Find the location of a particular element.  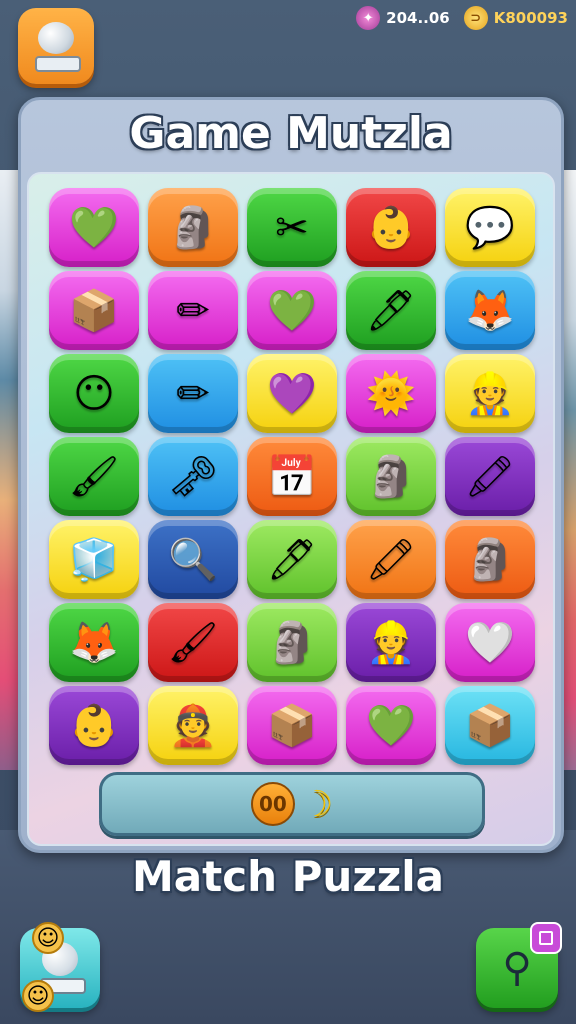

hat-face-icon: 👲 is located at coordinates (193, 725).